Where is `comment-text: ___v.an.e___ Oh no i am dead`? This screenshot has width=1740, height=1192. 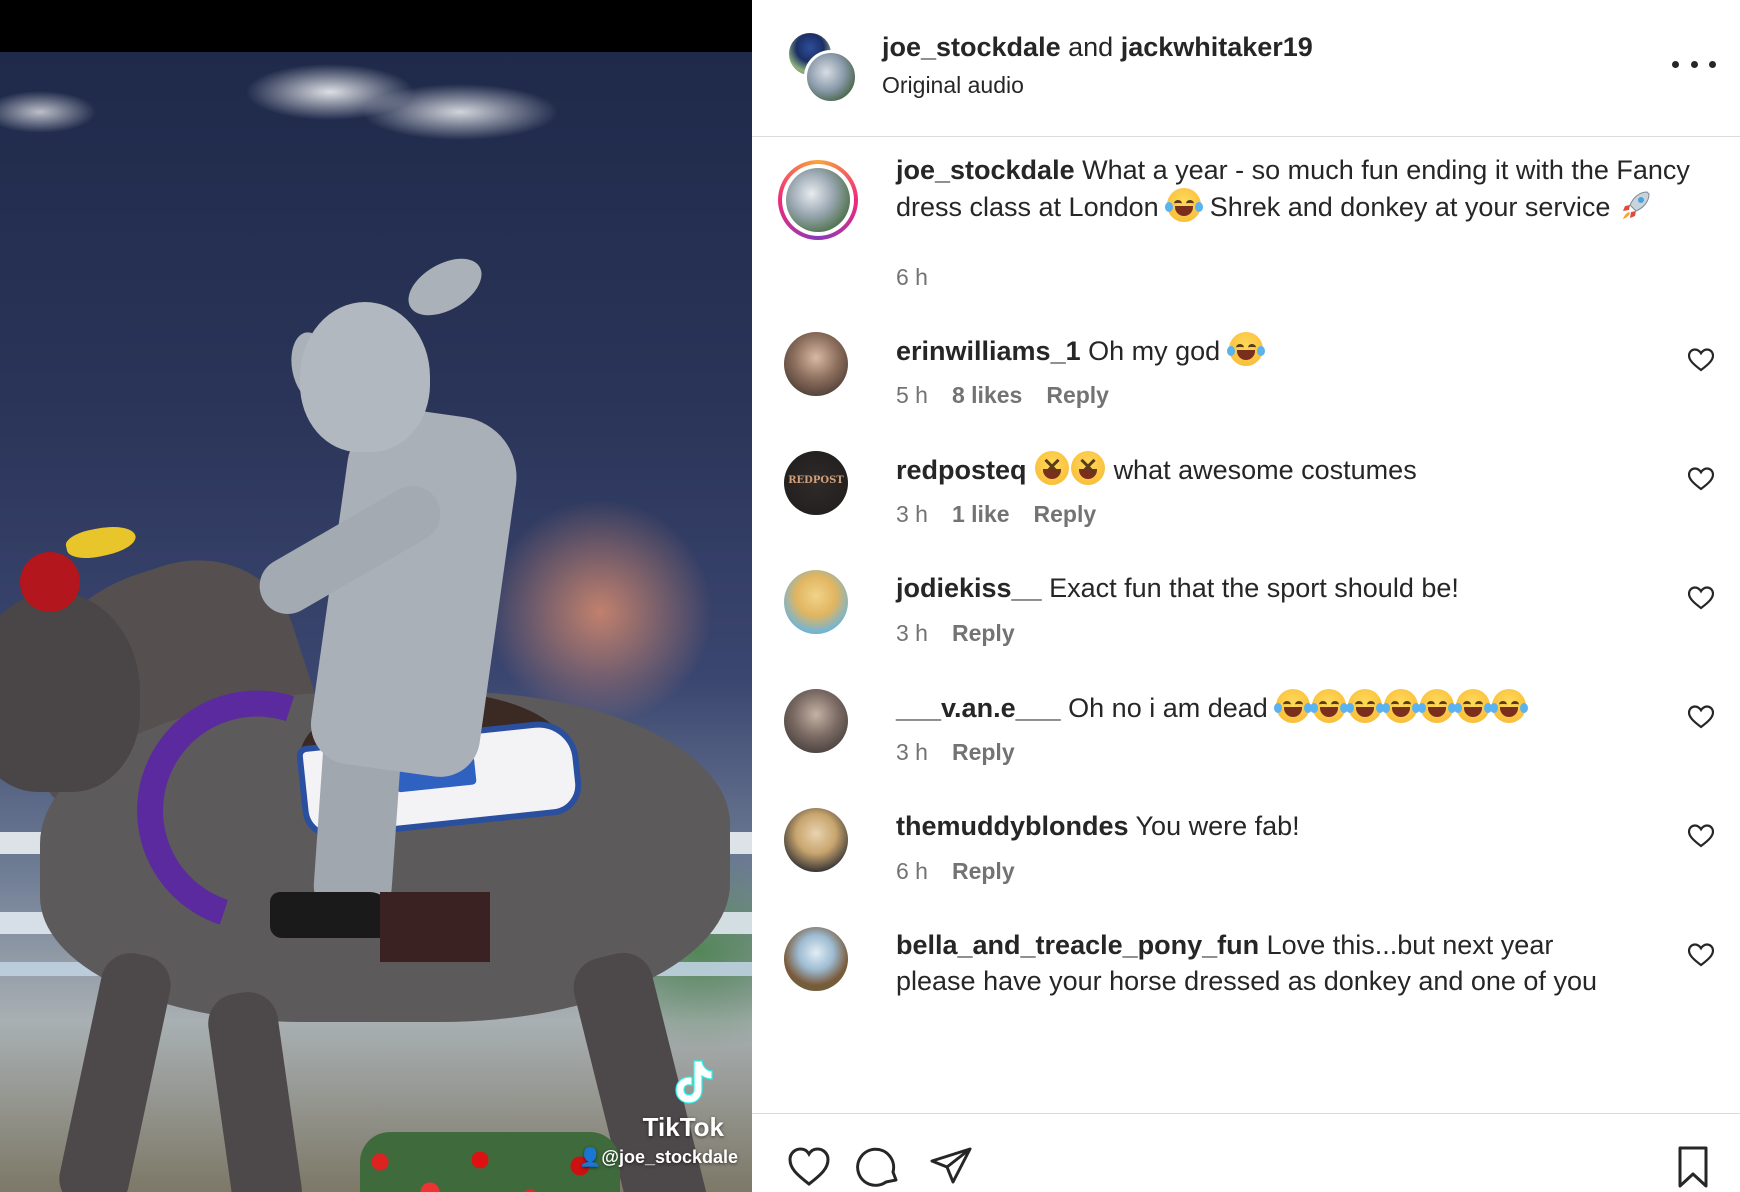 comment-text: ___v.an.e___ Oh no i am dead is located at coordinates (1212, 707).